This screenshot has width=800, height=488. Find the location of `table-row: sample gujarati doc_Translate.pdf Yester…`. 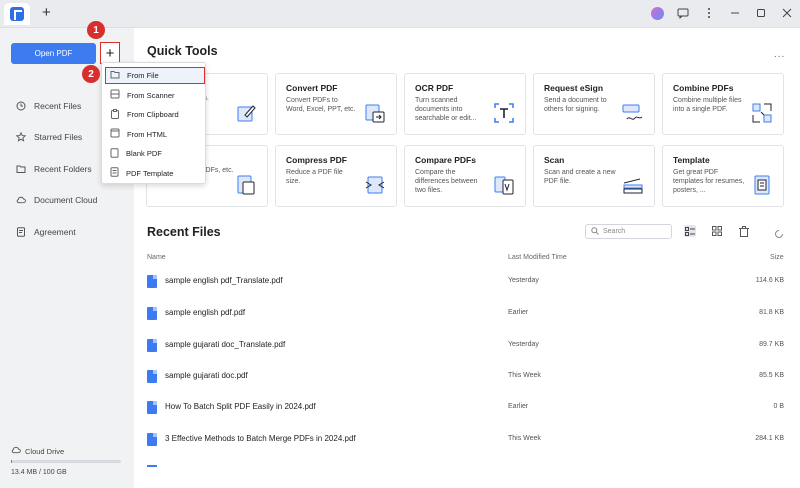

table-row: sample gujarati doc_Translate.pdf Yester… is located at coordinates (467, 346).